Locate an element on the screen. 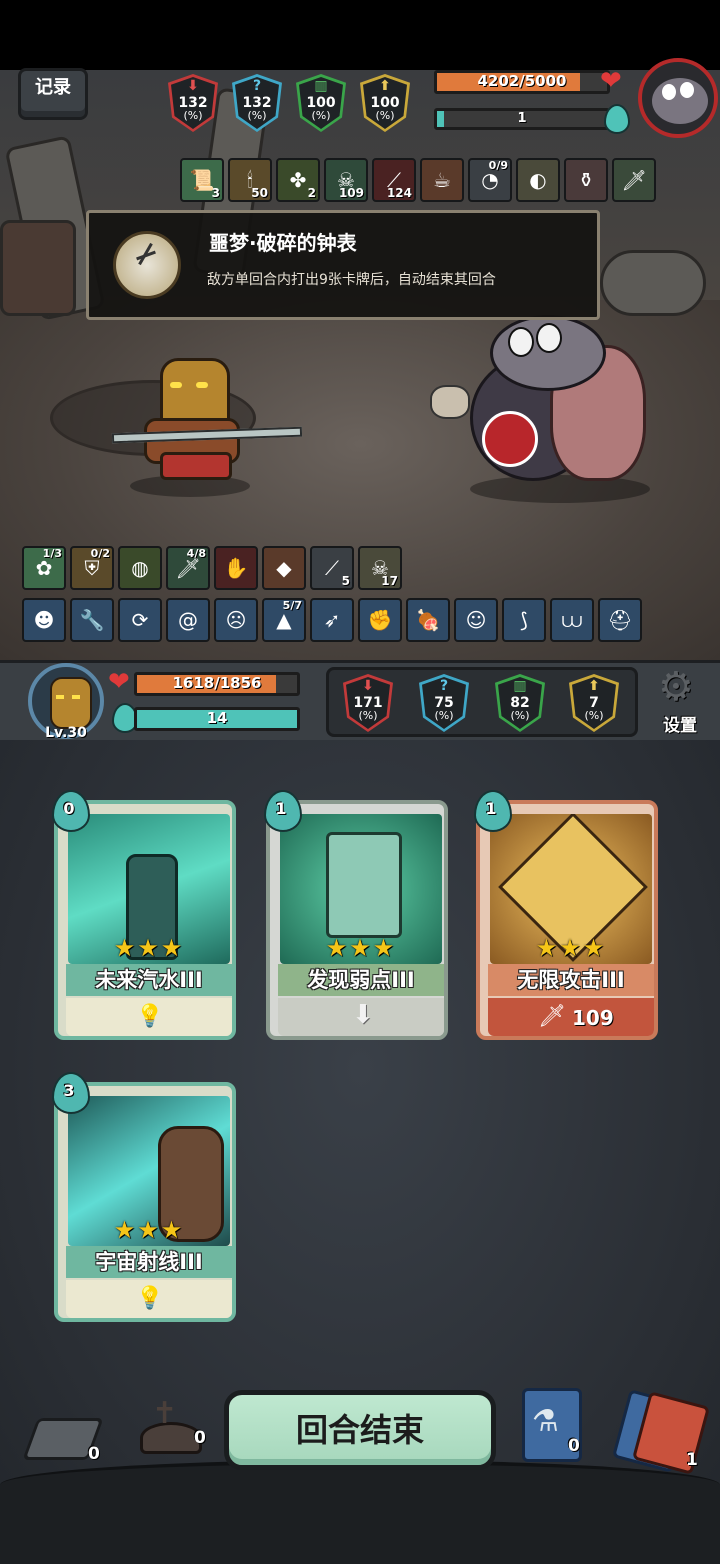  card-name: 宇宙射线III is located at coordinates (149, 1262).